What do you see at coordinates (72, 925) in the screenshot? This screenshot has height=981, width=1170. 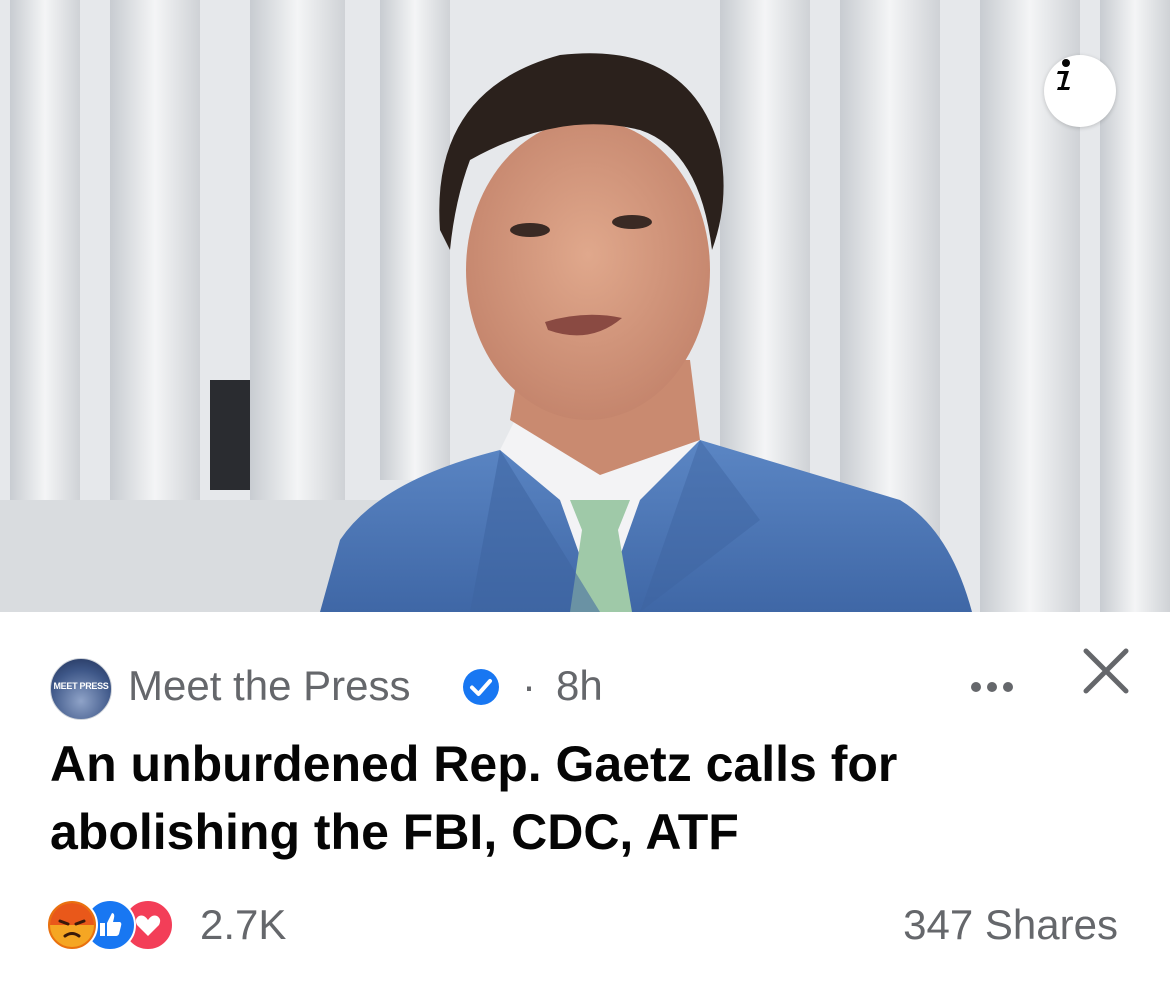 I see `angry-reaction-icon` at bounding box center [72, 925].